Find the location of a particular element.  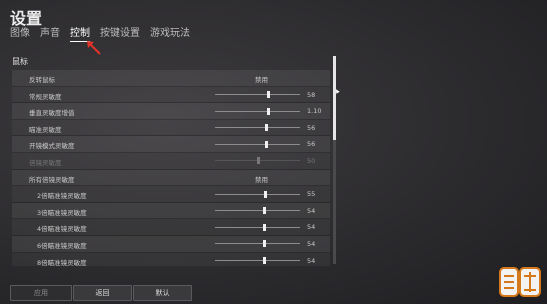

back-button: 返回 is located at coordinates (102, 293).